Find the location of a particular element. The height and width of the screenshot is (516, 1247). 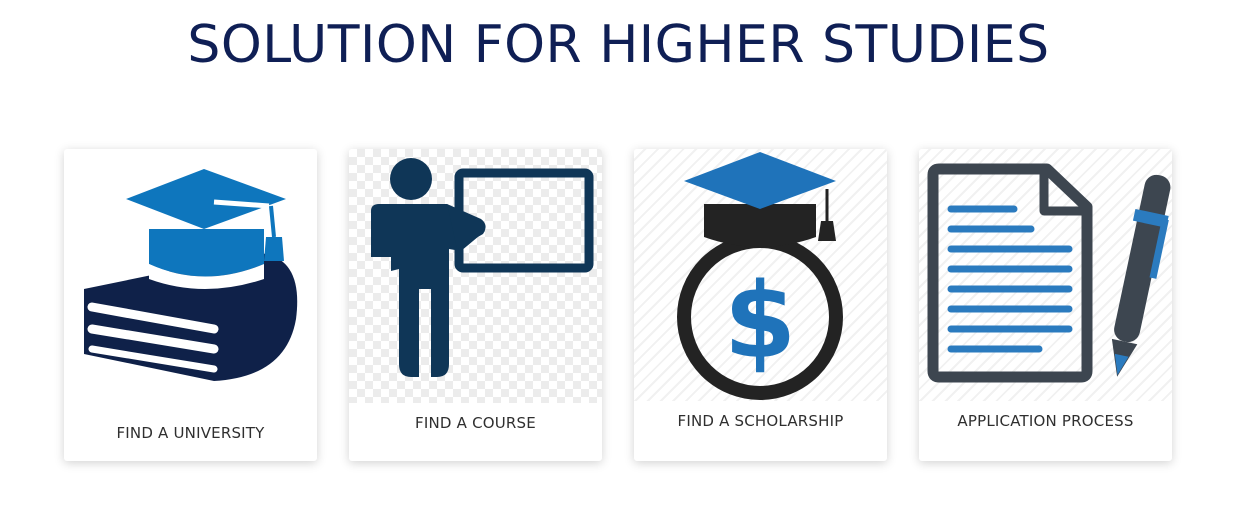

find-scholarship-image: $ is located at coordinates (760, 275).